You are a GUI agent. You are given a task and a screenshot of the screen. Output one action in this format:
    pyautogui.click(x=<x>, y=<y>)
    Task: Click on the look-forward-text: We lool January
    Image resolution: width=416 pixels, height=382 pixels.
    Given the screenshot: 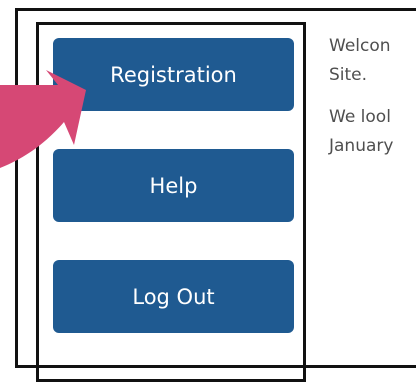 What is the action you would take?
    pyautogui.click(x=372, y=132)
    